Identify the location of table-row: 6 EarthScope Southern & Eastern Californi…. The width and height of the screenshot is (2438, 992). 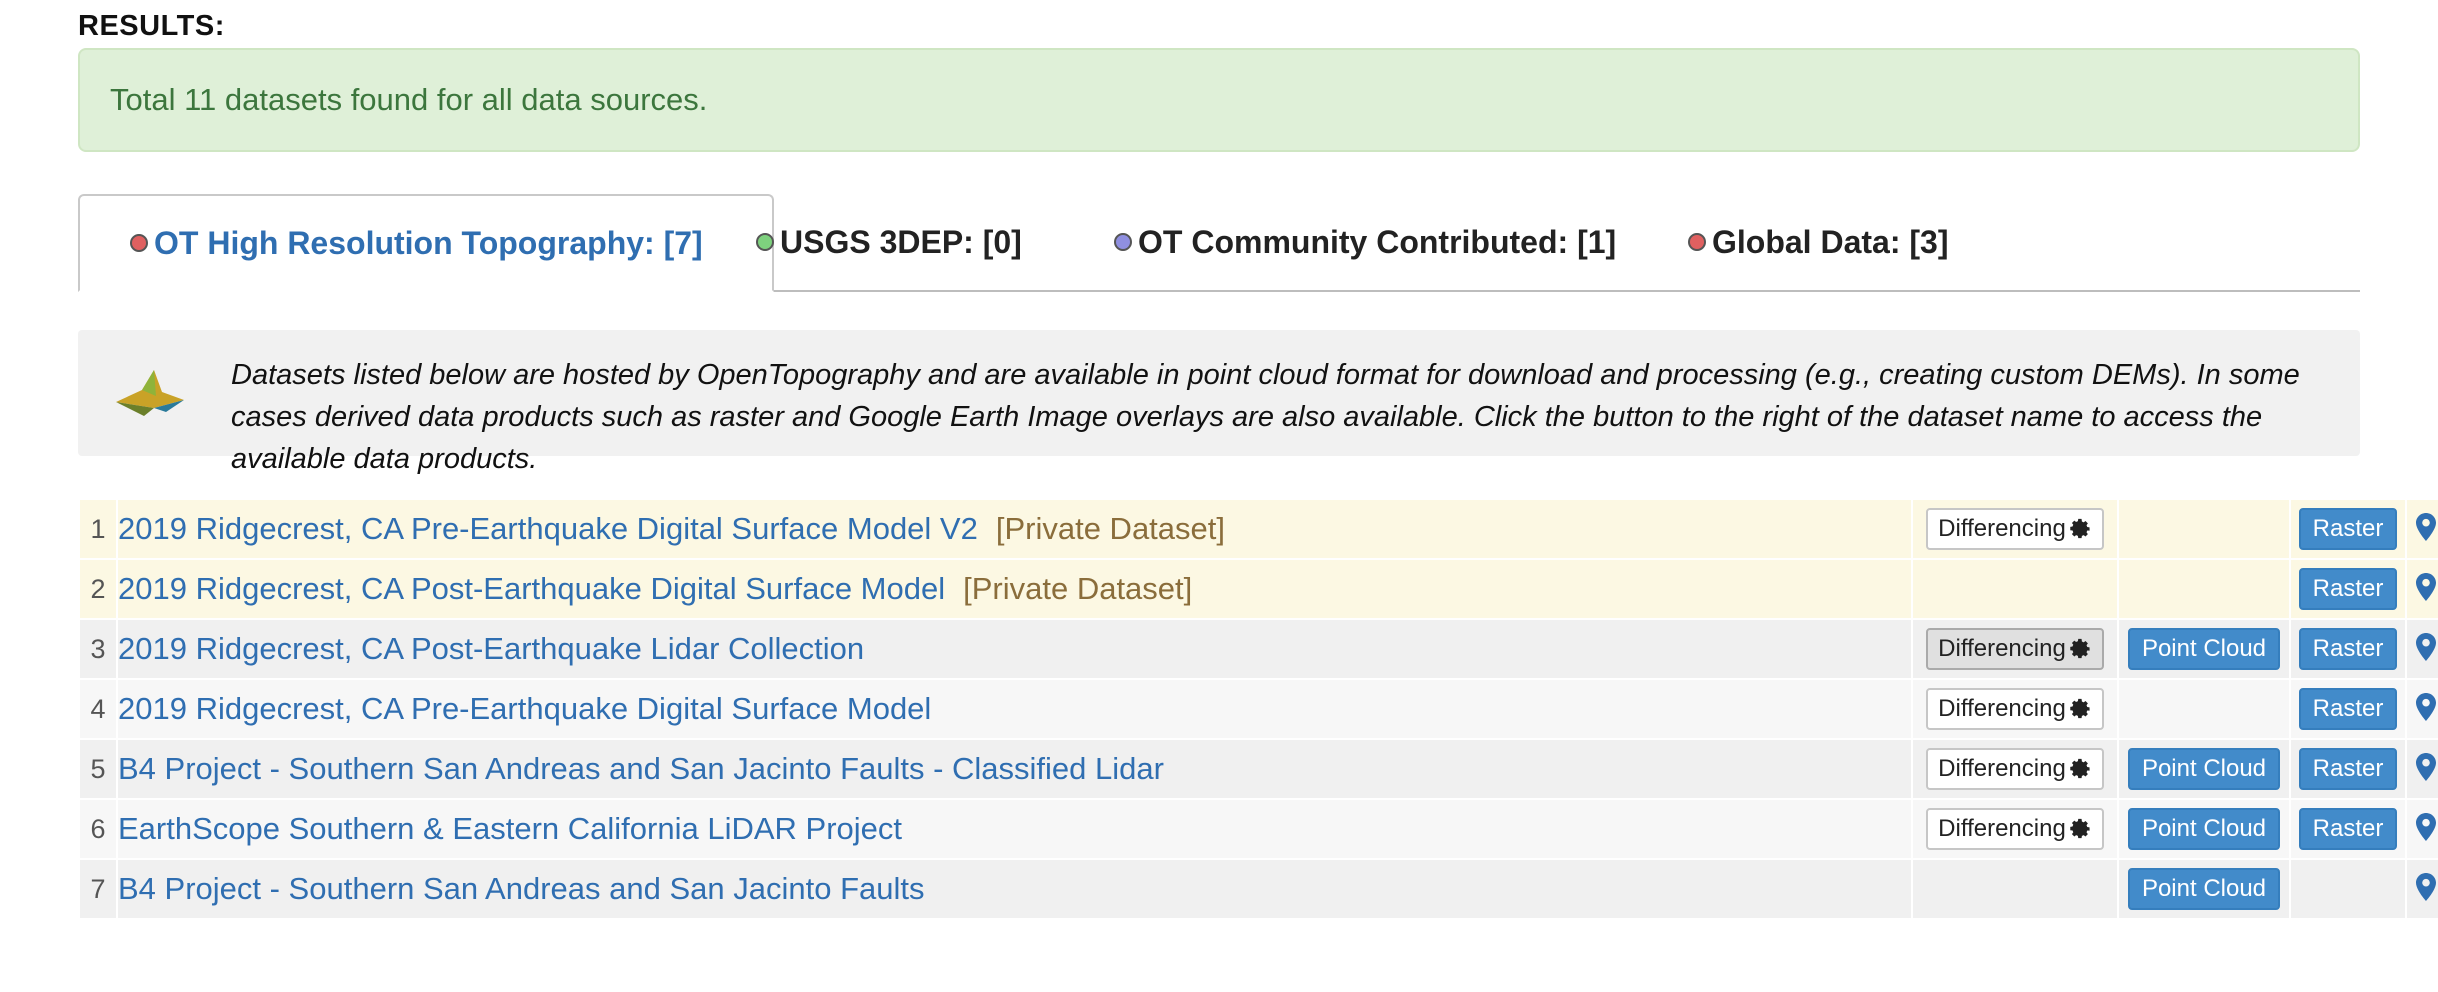
(1258, 829).